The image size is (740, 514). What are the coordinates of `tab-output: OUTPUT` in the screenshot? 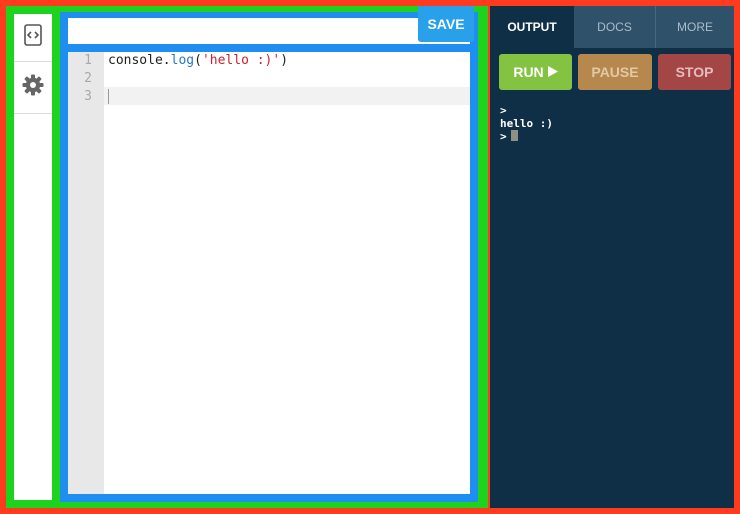 It's located at (532, 27).